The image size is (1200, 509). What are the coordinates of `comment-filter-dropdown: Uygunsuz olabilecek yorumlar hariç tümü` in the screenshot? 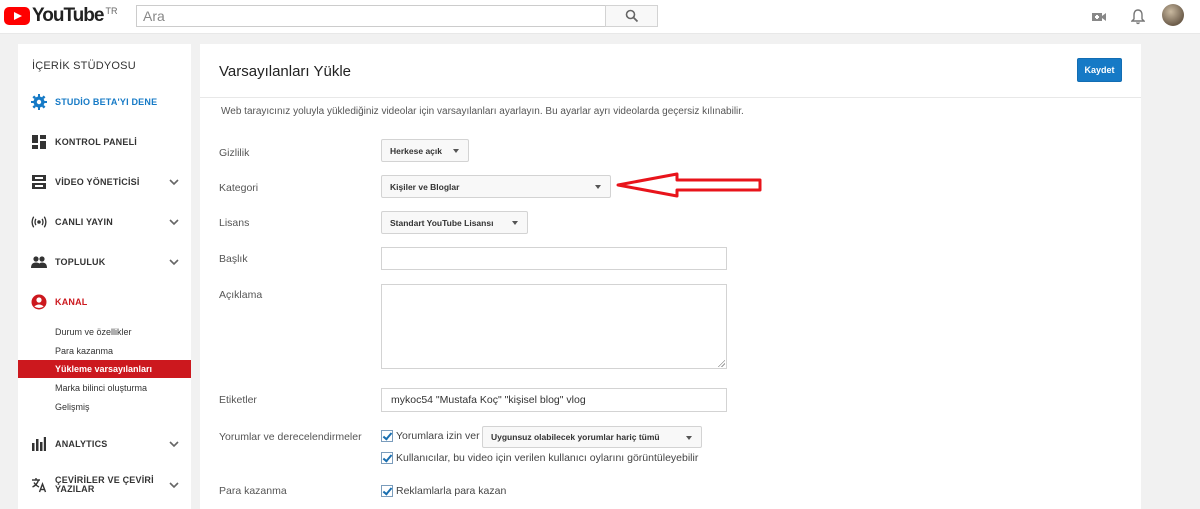 It's located at (592, 437).